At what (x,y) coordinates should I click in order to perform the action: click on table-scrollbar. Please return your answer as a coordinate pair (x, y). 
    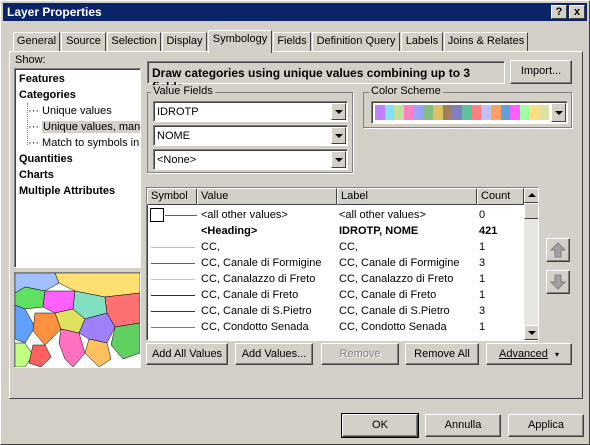
    Looking at the image, I should click on (531, 264).